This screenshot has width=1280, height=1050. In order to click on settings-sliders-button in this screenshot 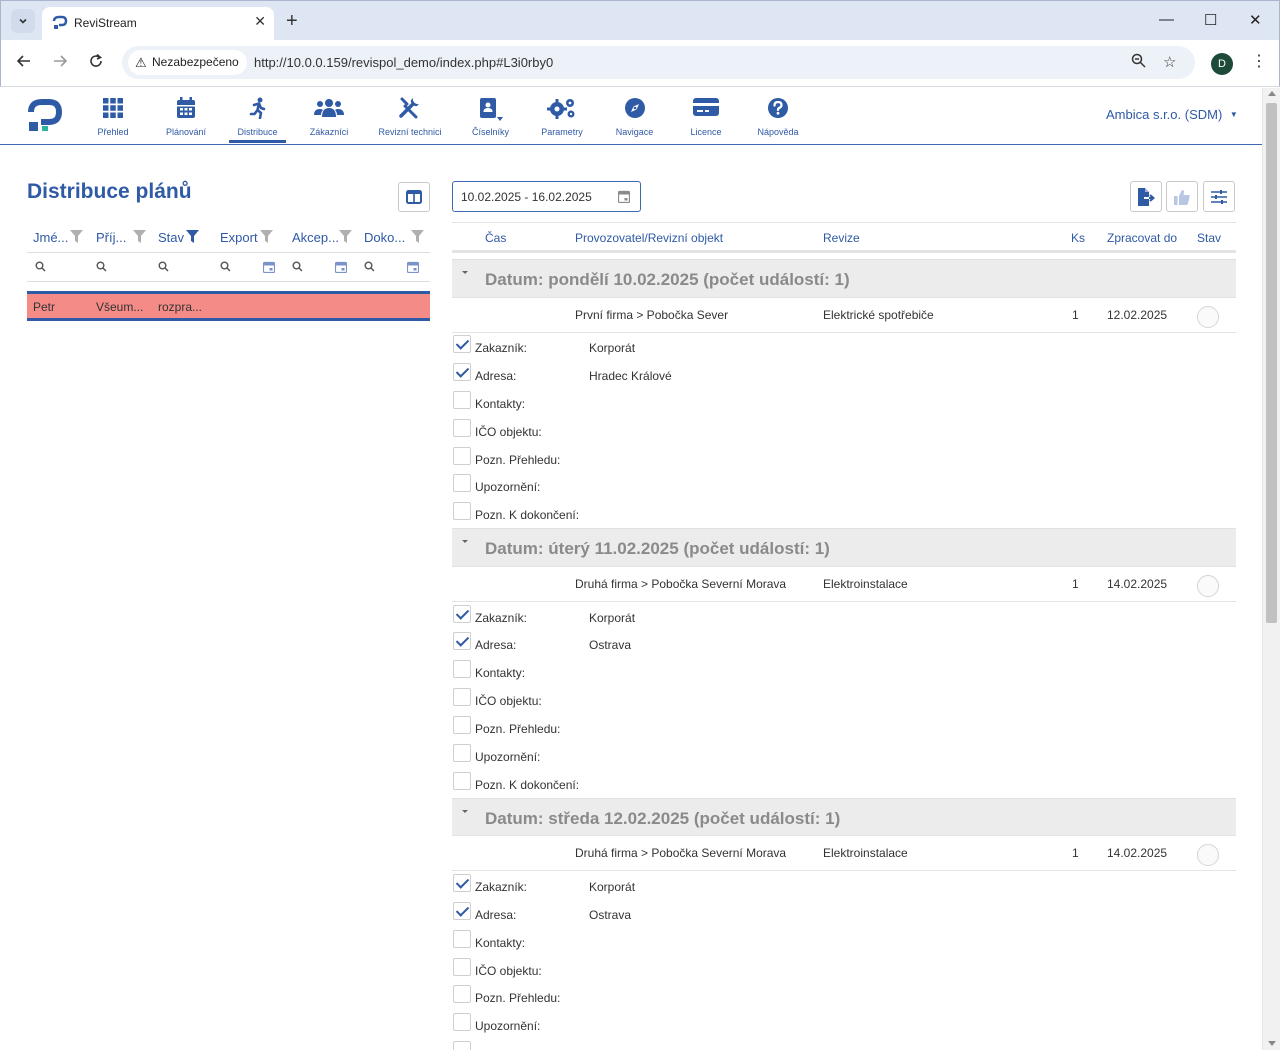, I will do `click(1219, 196)`.